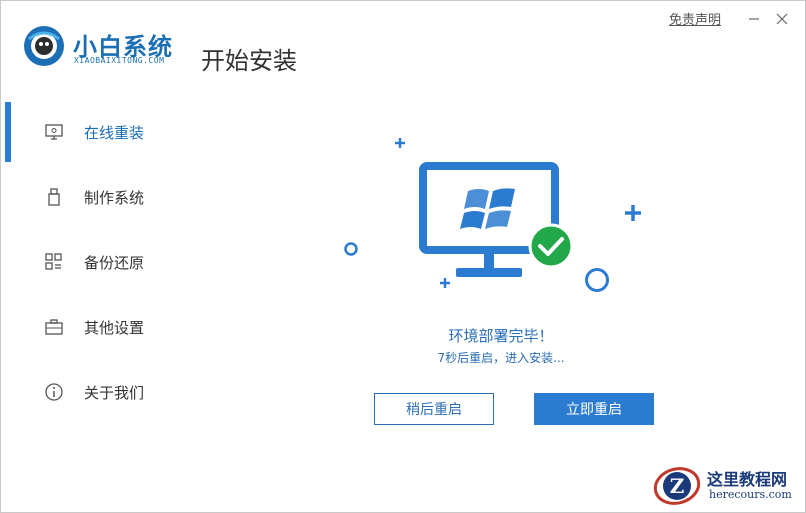  I want to click on status-title: 环境部署完毕！, so click(501, 336).